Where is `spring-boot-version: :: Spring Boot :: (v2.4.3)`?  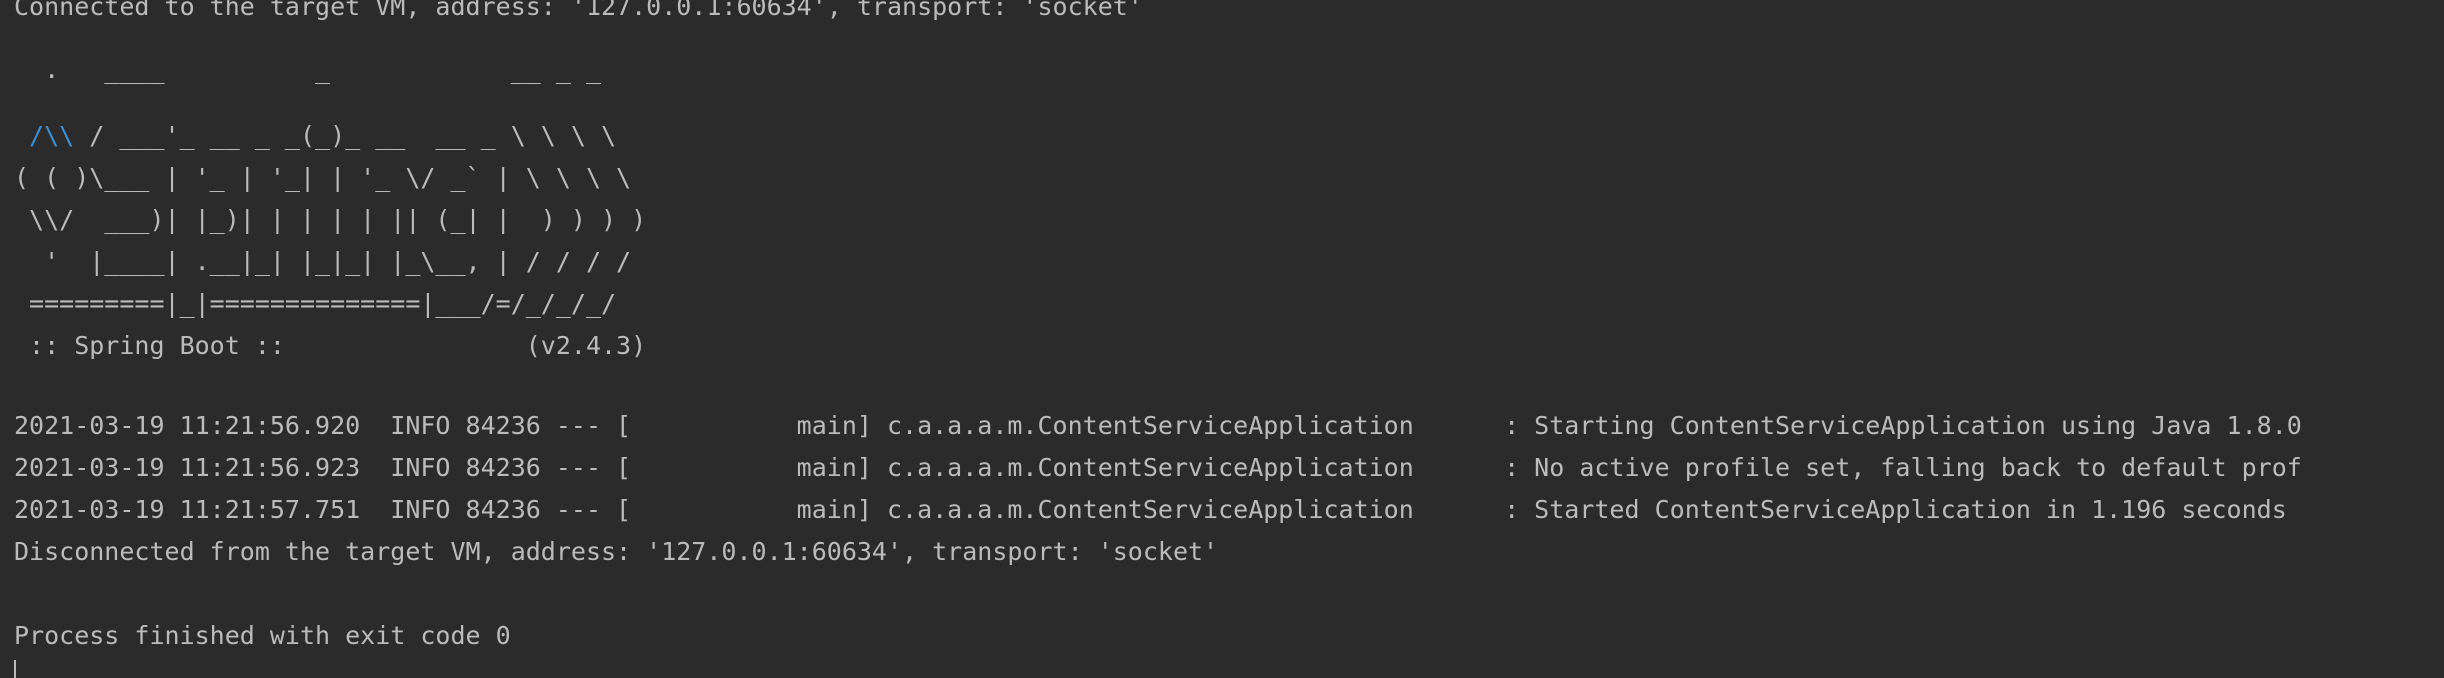
spring-boot-version: :: Spring Boot :: (v2.4.3) is located at coordinates (330, 345).